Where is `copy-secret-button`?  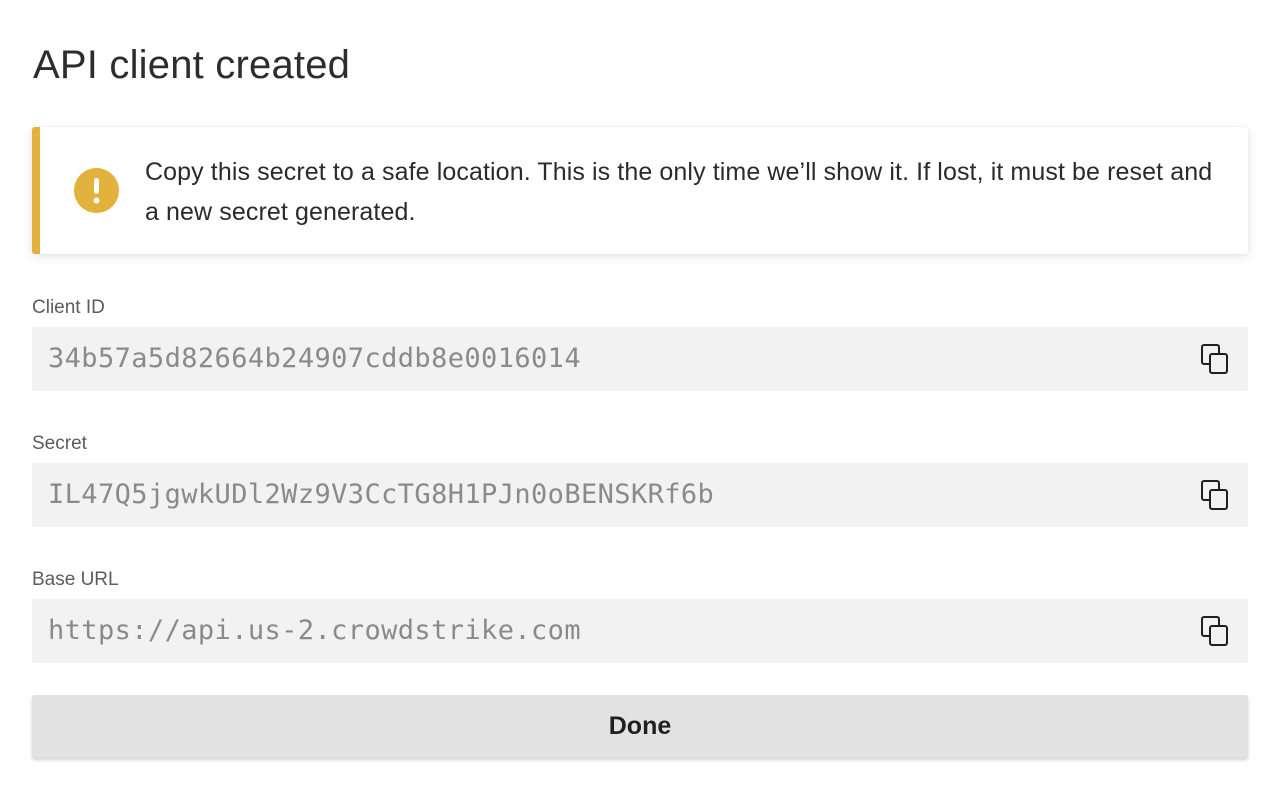
copy-secret-button is located at coordinates (1215, 495).